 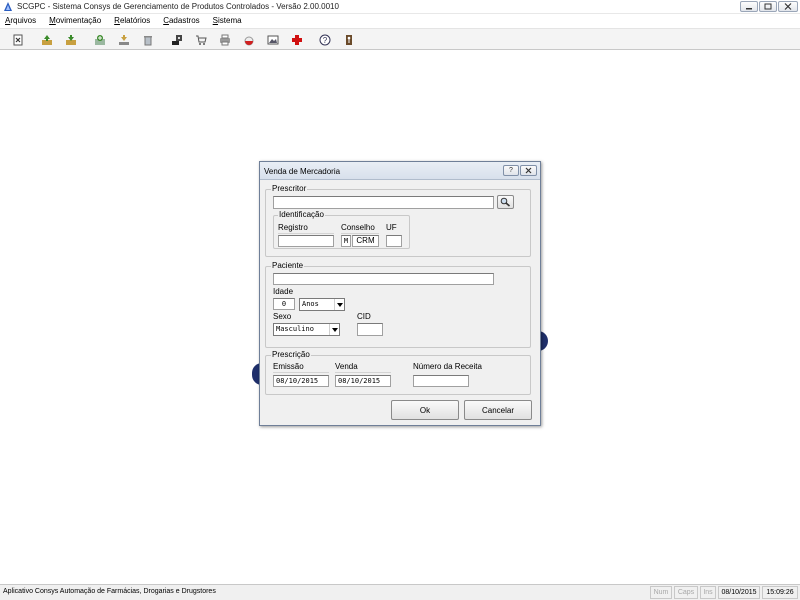 I want to click on exit-icon, so click(x=349, y=40).